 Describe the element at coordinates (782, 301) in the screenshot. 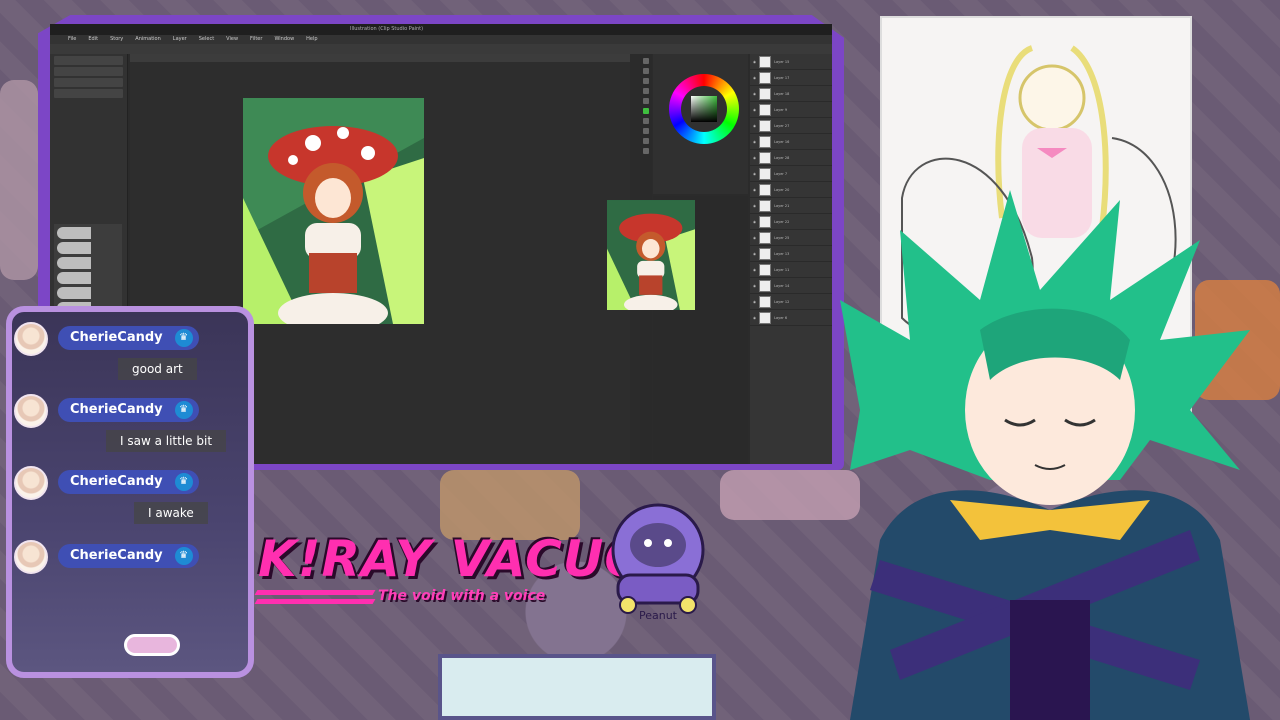

I see `layer-name: Layer 12` at that location.